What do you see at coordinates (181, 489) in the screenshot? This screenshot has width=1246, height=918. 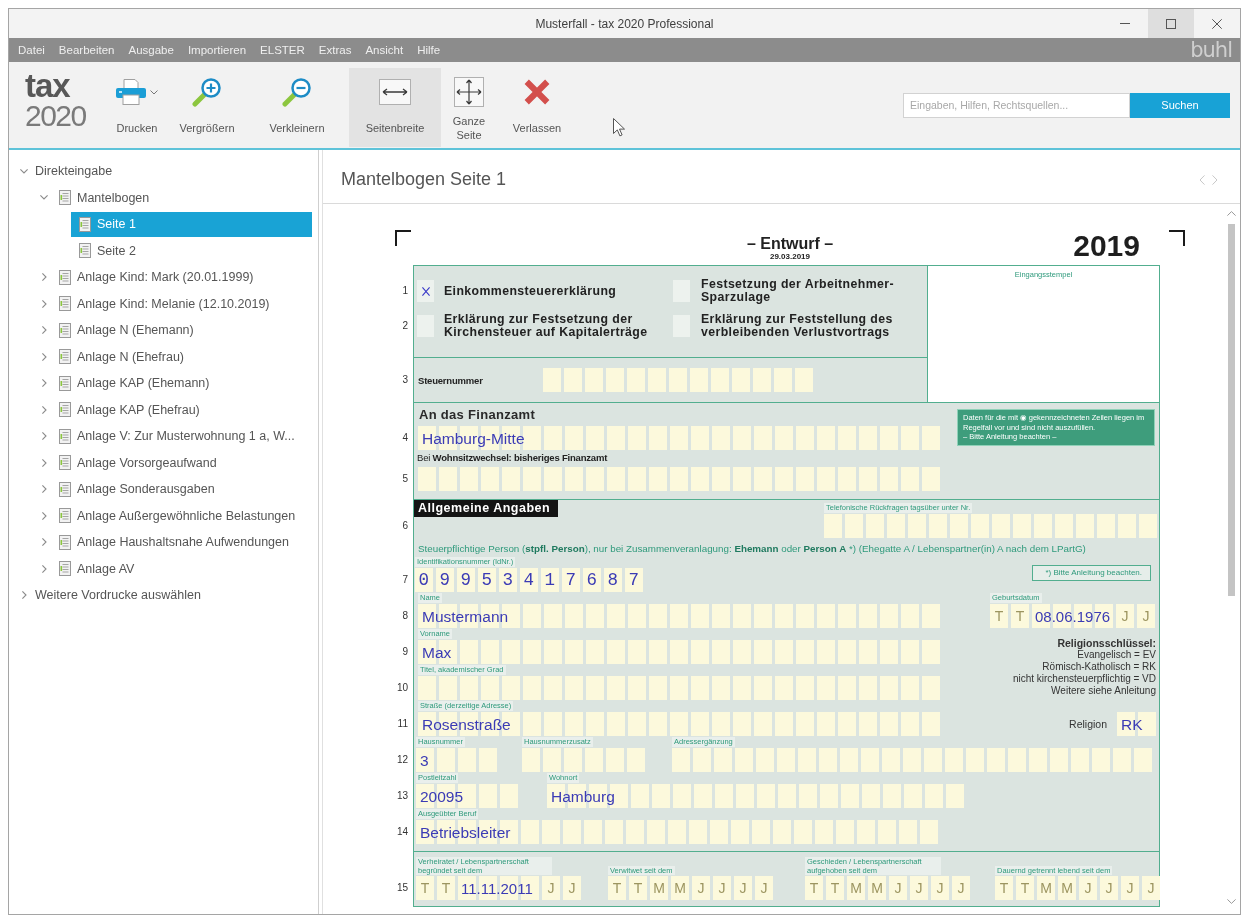 I see `tree-item: Anlage Sonderausgaben` at bounding box center [181, 489].